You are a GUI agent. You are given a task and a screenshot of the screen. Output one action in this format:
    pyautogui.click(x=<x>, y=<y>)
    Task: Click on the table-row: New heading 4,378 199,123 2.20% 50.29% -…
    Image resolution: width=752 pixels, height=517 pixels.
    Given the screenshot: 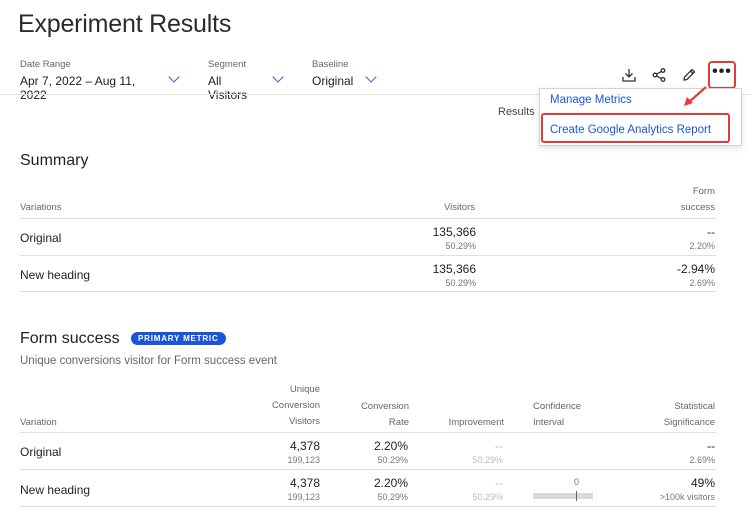 What is the action you would take?
    pyautogui.click(x=368, y=488)
    